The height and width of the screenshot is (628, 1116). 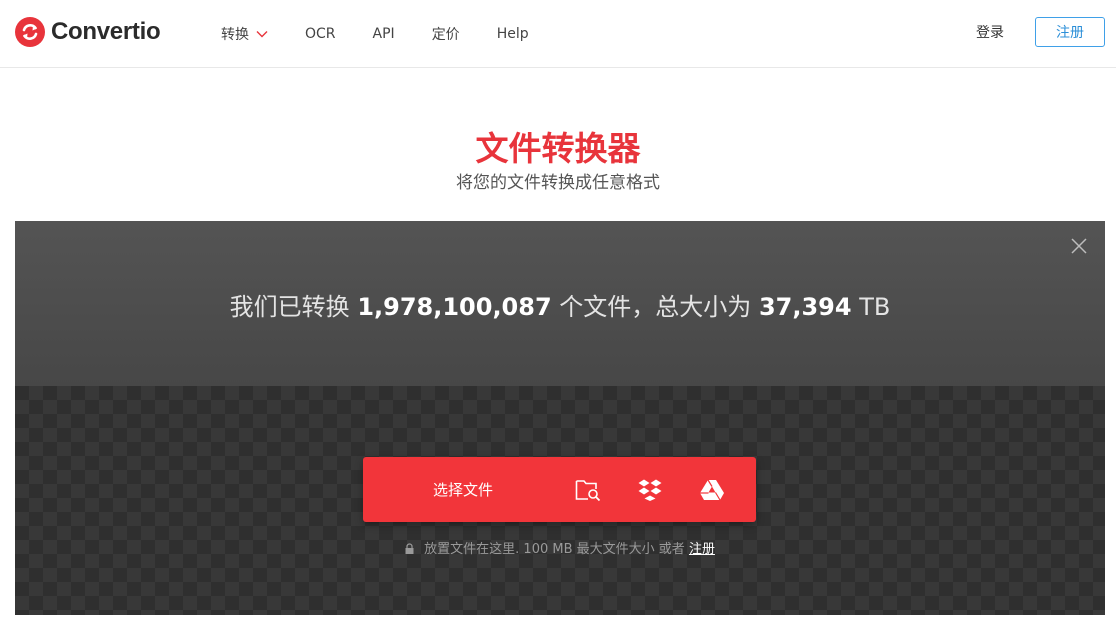 I want to click on top-header: Convertio 转换 OCR API 定价 Help 登录 注册, so click(x=558, y=34).